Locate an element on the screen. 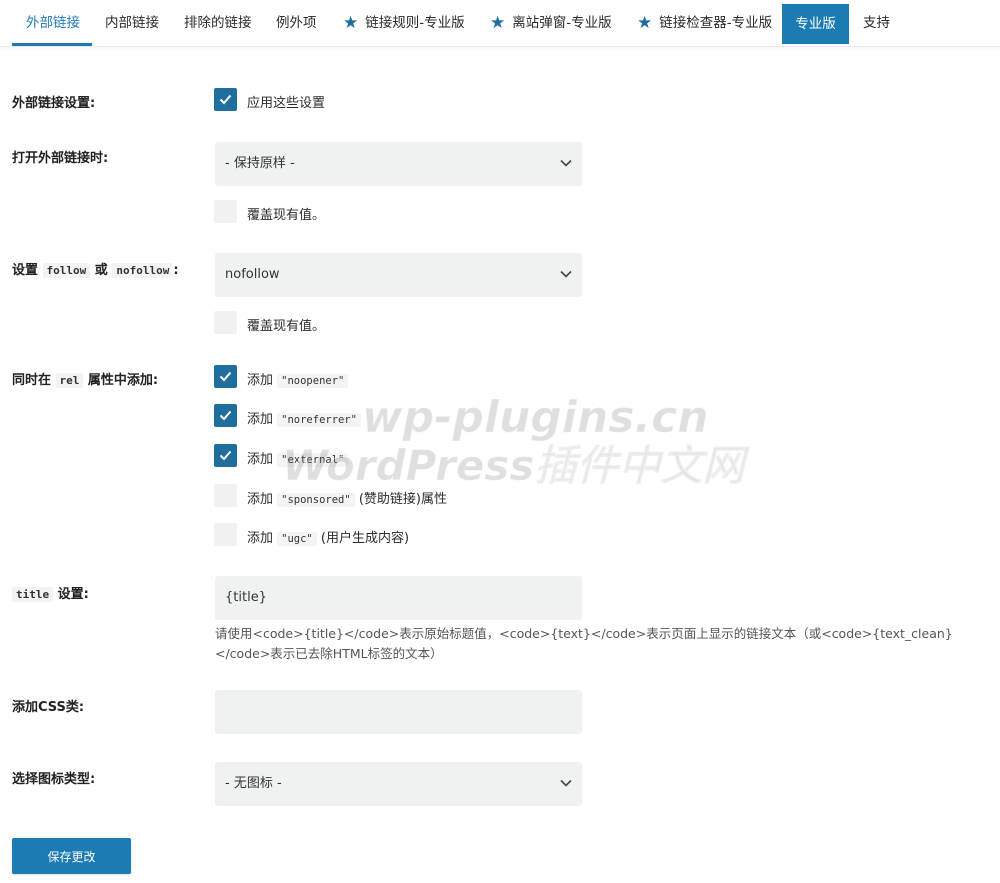 The image size is (1000, 883). active-tab-indicator is located at coordinates (52, 44).